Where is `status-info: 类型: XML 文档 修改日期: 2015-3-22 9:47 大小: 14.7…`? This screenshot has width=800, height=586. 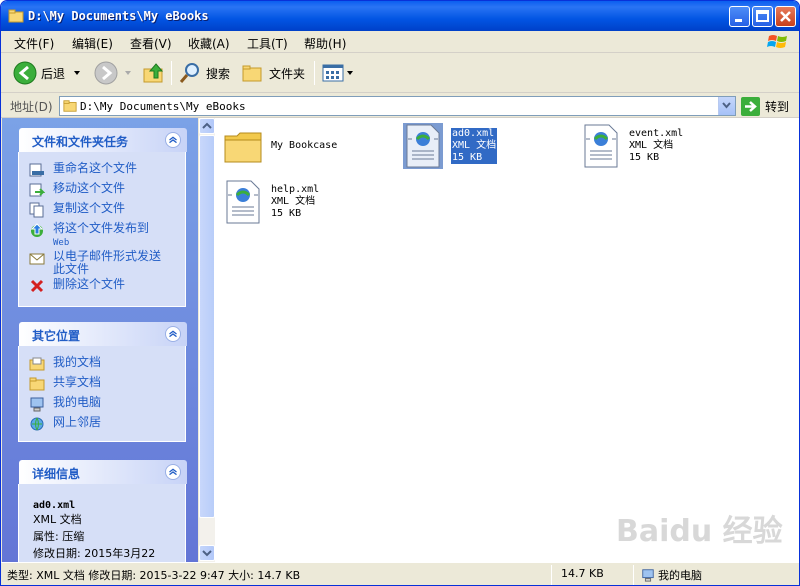 status-info: 类型: XML 文档 修改日期: 2015-3-22 9:47 大小: 14.7… is located at coordinates (154, 575).